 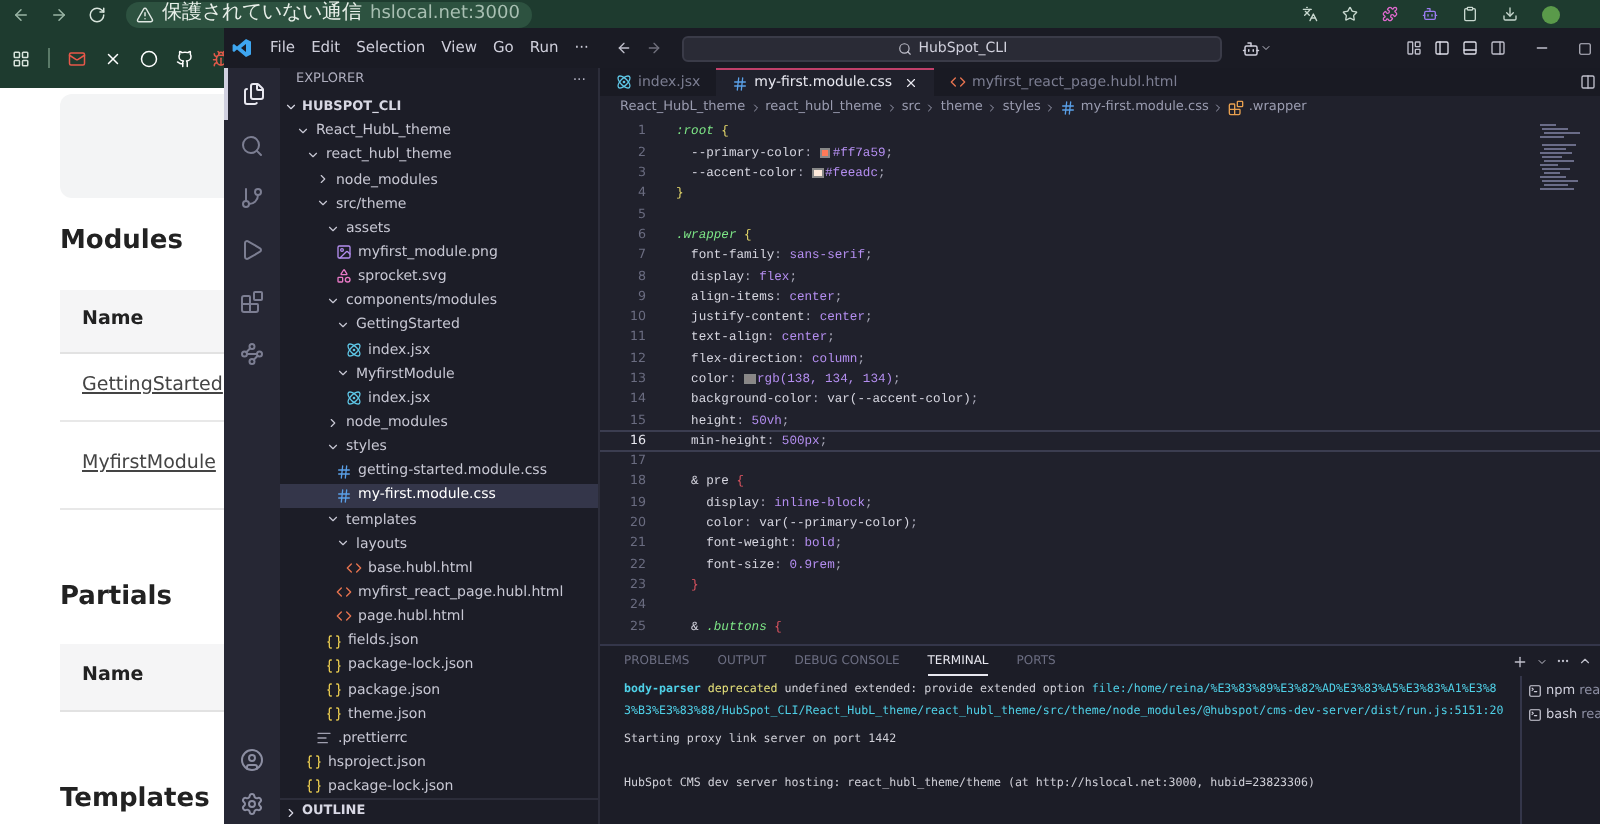 What do you see at coordinates (1310, 14) in the screenshot?
I see `translate-icon` at bounding box center [1310, 14].